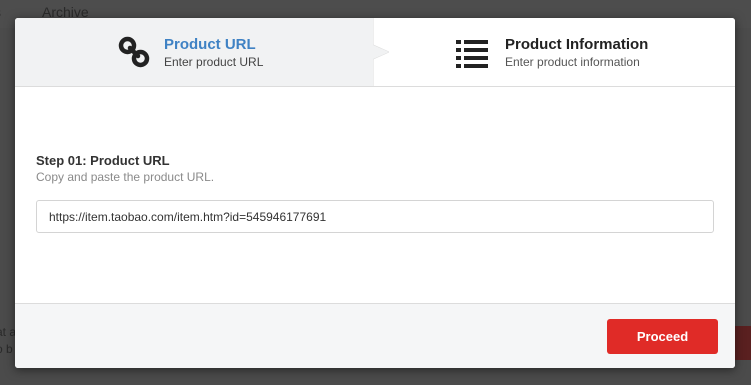 This screenshot has width=751, height=385. What do you see at coordinates (662, 336) in the screenshot?
I see `proceed-button: Proceed` at bounding box center [662, 336].